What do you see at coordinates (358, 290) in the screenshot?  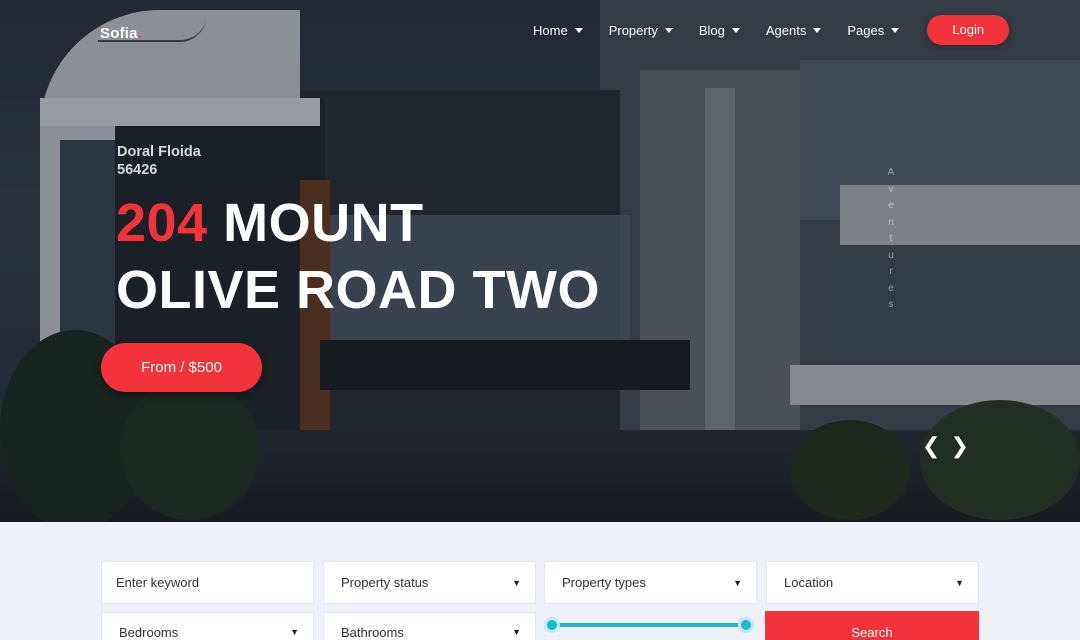 I see `title-line2: OLIVE ROAD TWO` at bounding box center [358, 290].